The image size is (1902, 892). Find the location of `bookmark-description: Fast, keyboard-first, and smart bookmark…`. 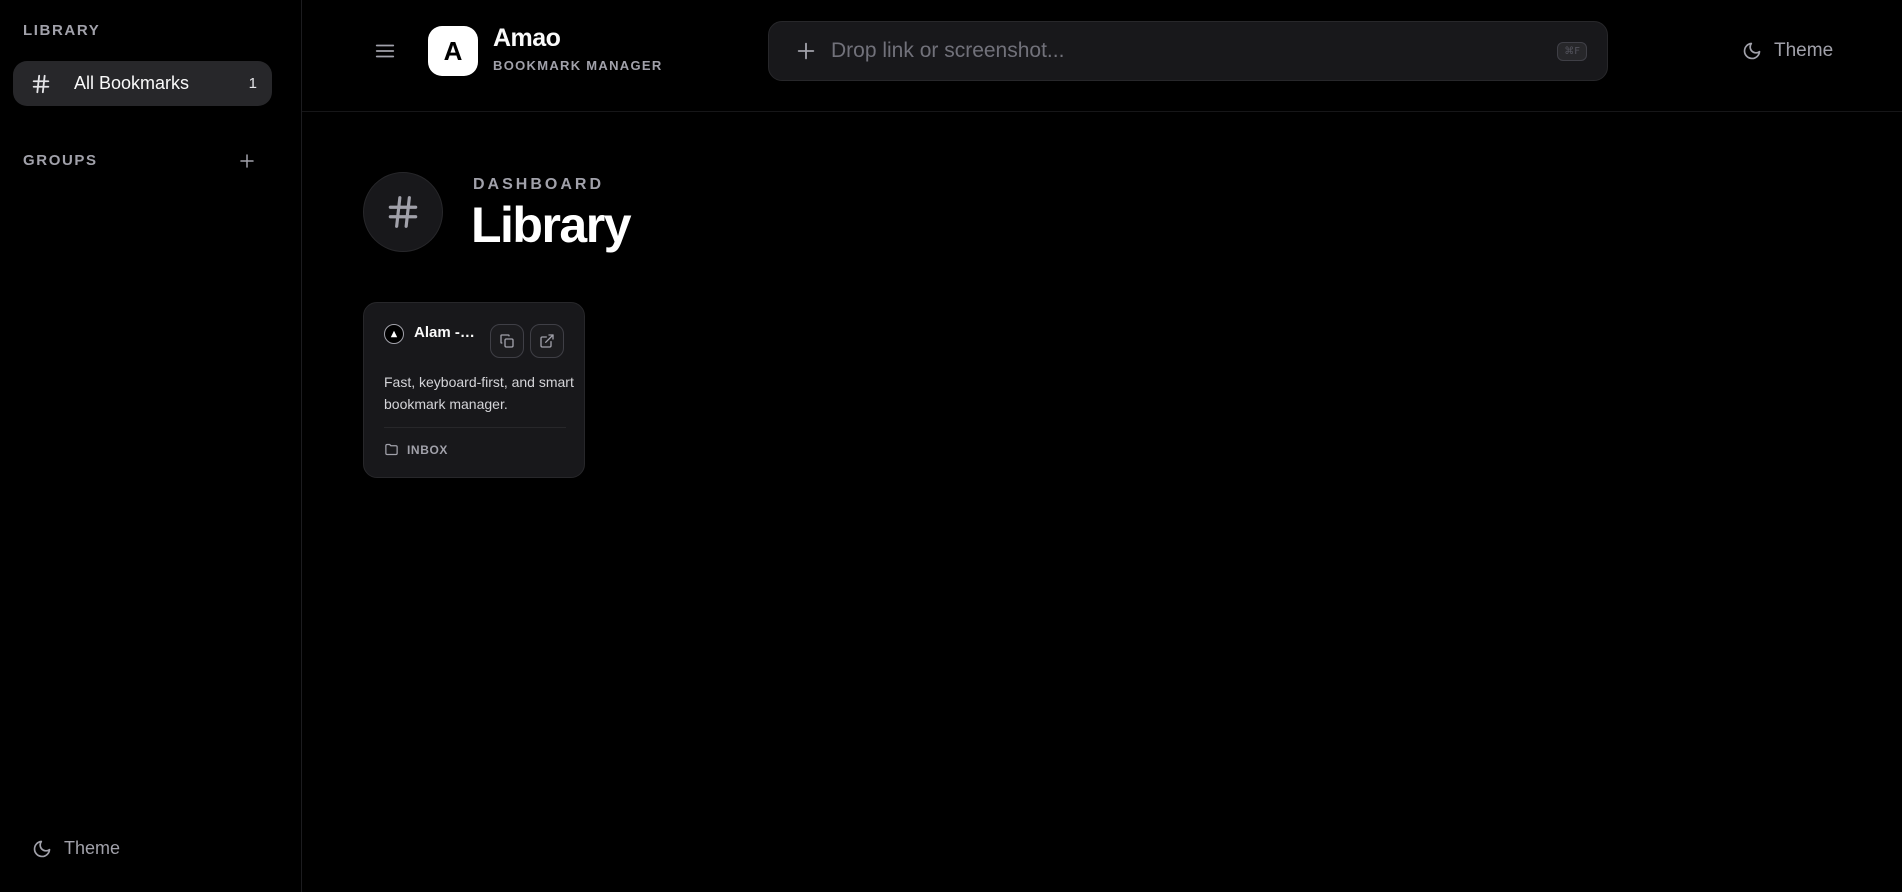

bookmark-description: Fast, keyboard-first, and smart bookmark… is located at coordinates (479, 393).